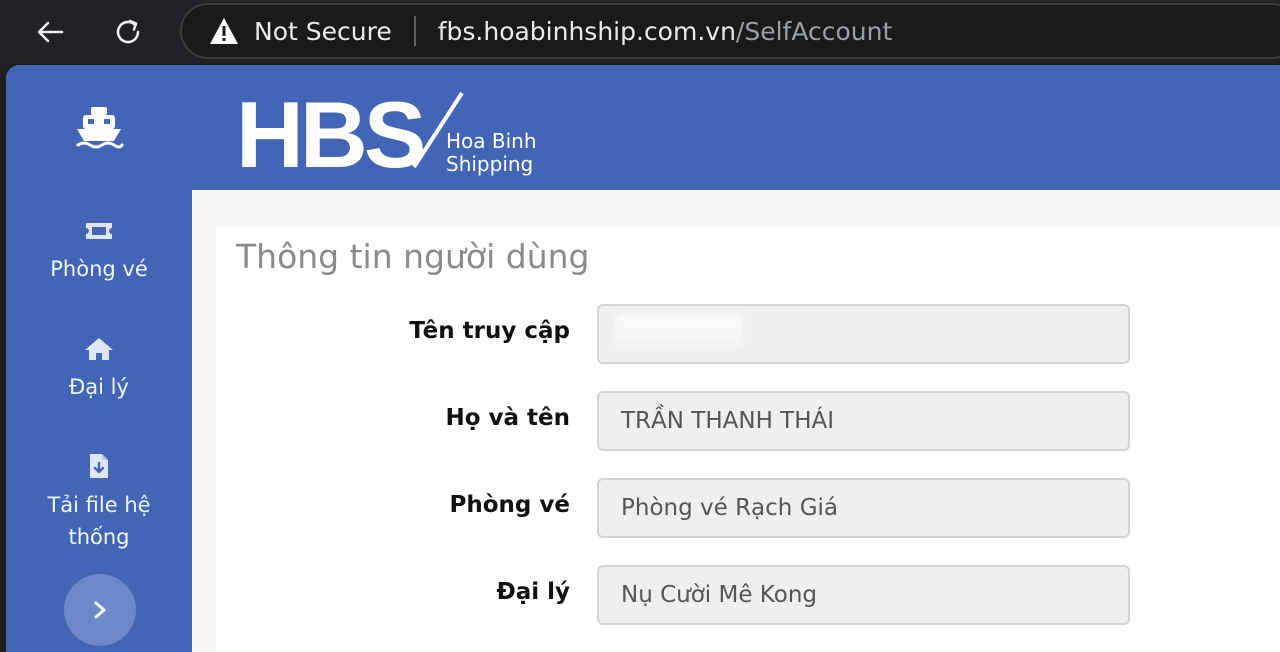  Describe the element at coordinates (413, 256) in the screenshot. I see `page-title: Thông tin người dùng` at that location.